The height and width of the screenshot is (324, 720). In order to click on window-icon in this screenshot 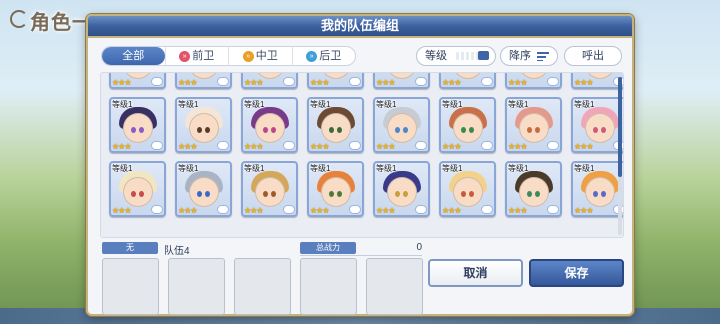, I will do `click(483, 55)`.